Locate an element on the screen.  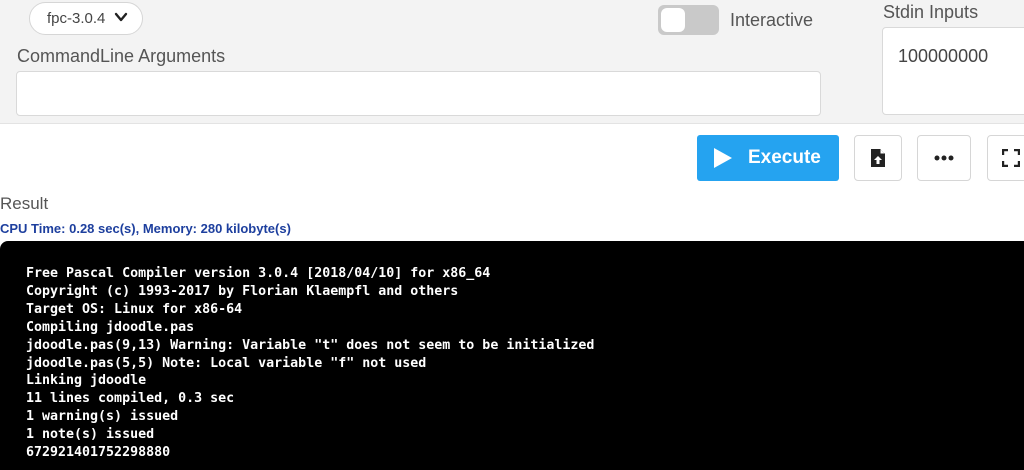
output-line: Linking jdoodle is located at coordinates (86, 381).